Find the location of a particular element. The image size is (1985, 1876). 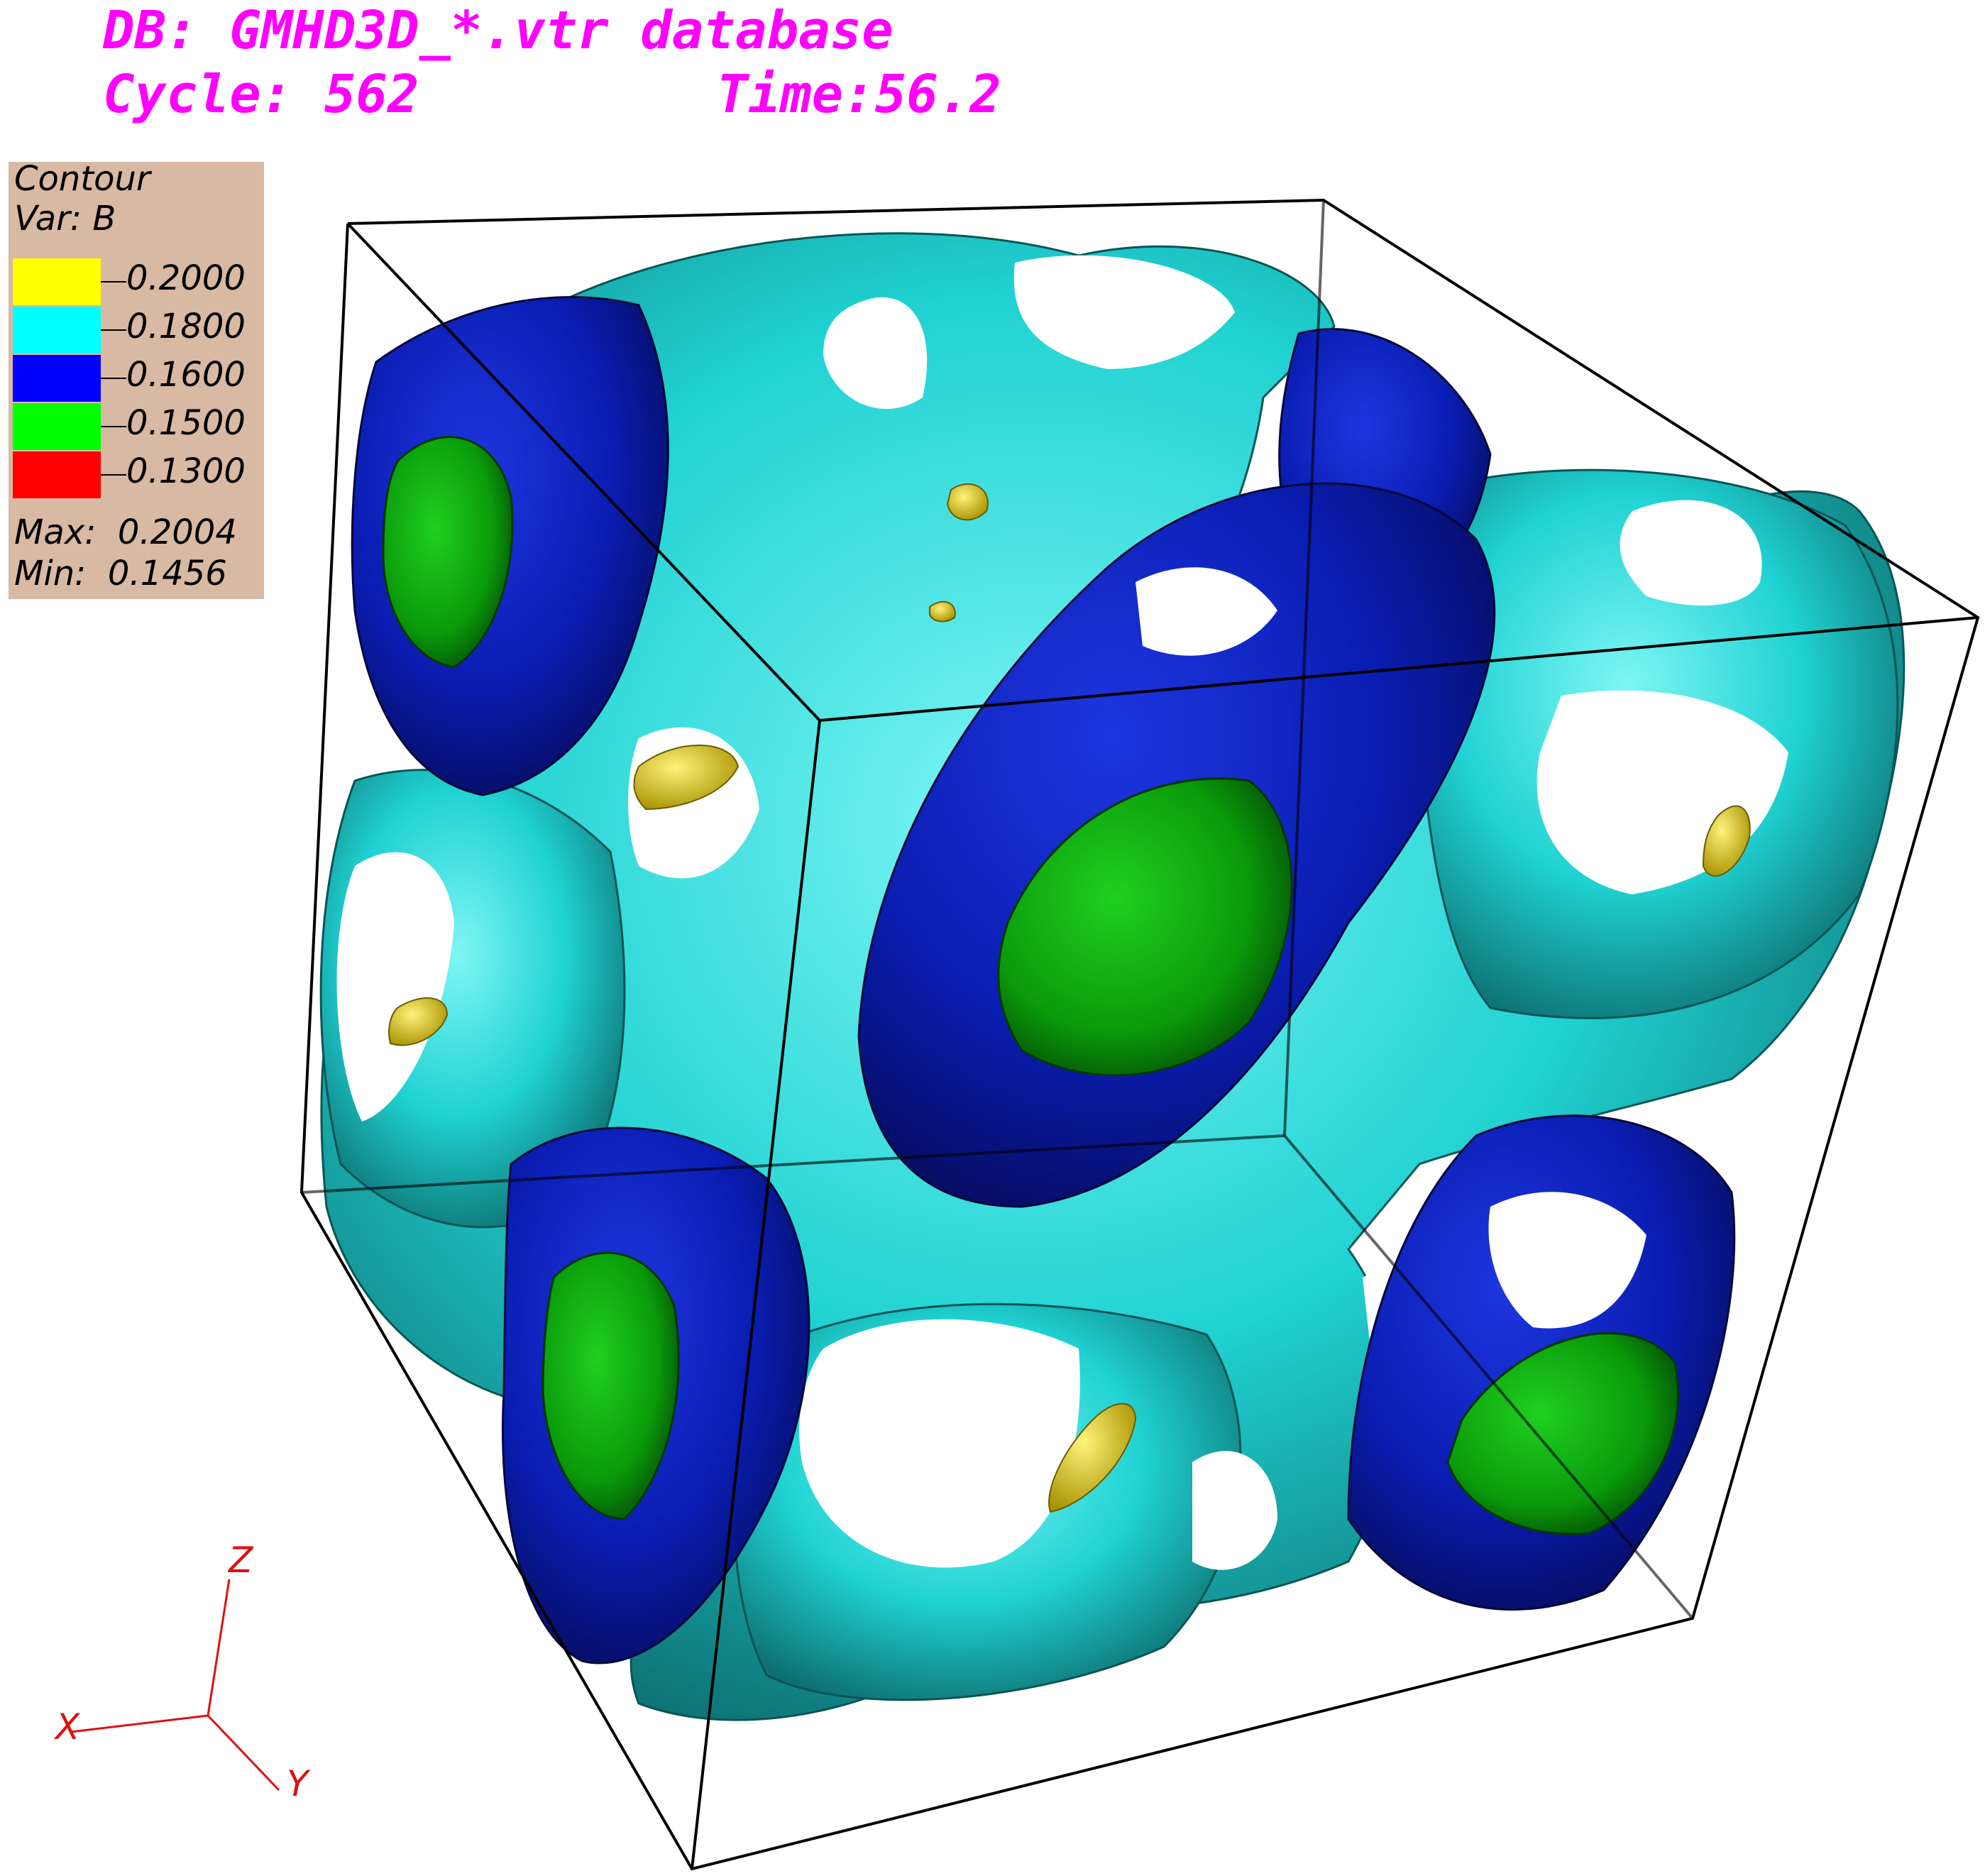

z-axis-label: Z is located at coordinates (240, 1561).